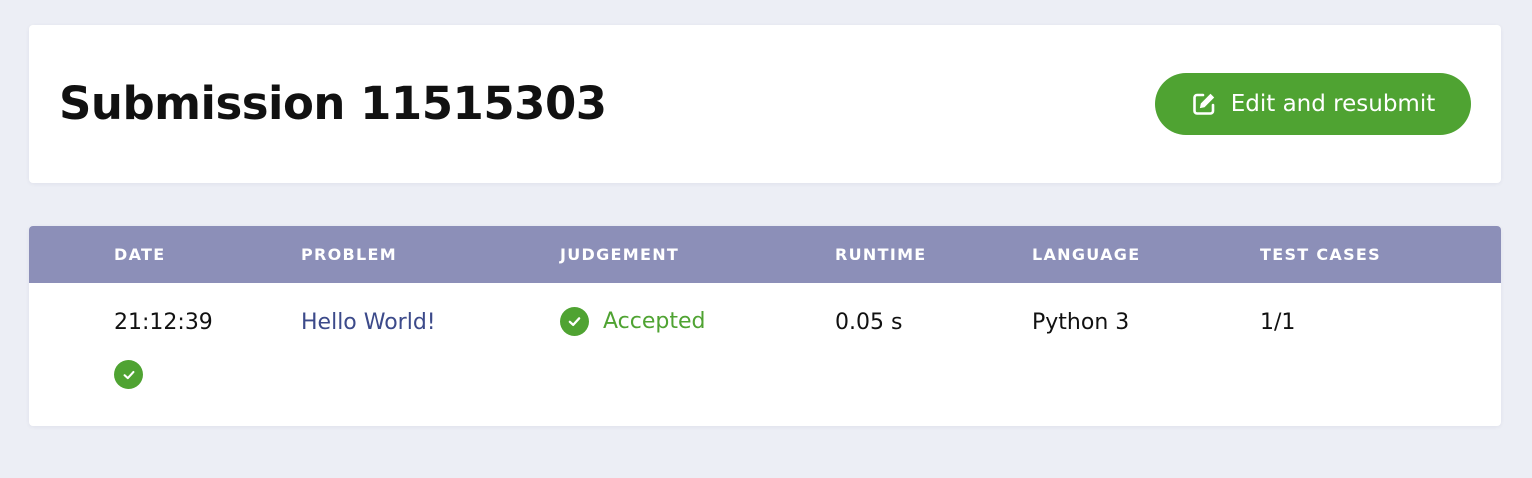  I want to click on page-title: Submission 11515303, so click(333, 103).